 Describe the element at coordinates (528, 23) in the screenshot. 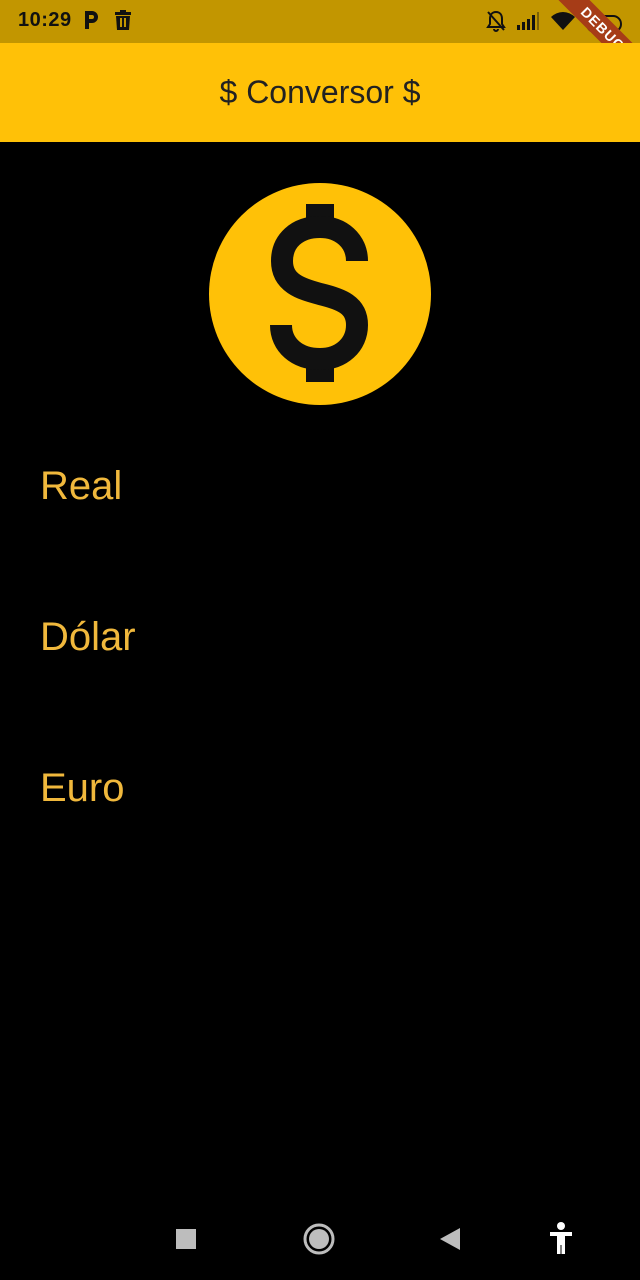

I see `signal-icon` at that location.